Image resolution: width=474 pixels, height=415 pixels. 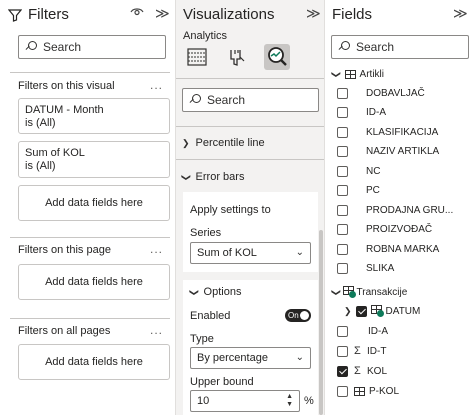 What do you see at coordinates (237, 57) in the screenshot?
I see `format-visual-tab` at bounding box center [237, 57].